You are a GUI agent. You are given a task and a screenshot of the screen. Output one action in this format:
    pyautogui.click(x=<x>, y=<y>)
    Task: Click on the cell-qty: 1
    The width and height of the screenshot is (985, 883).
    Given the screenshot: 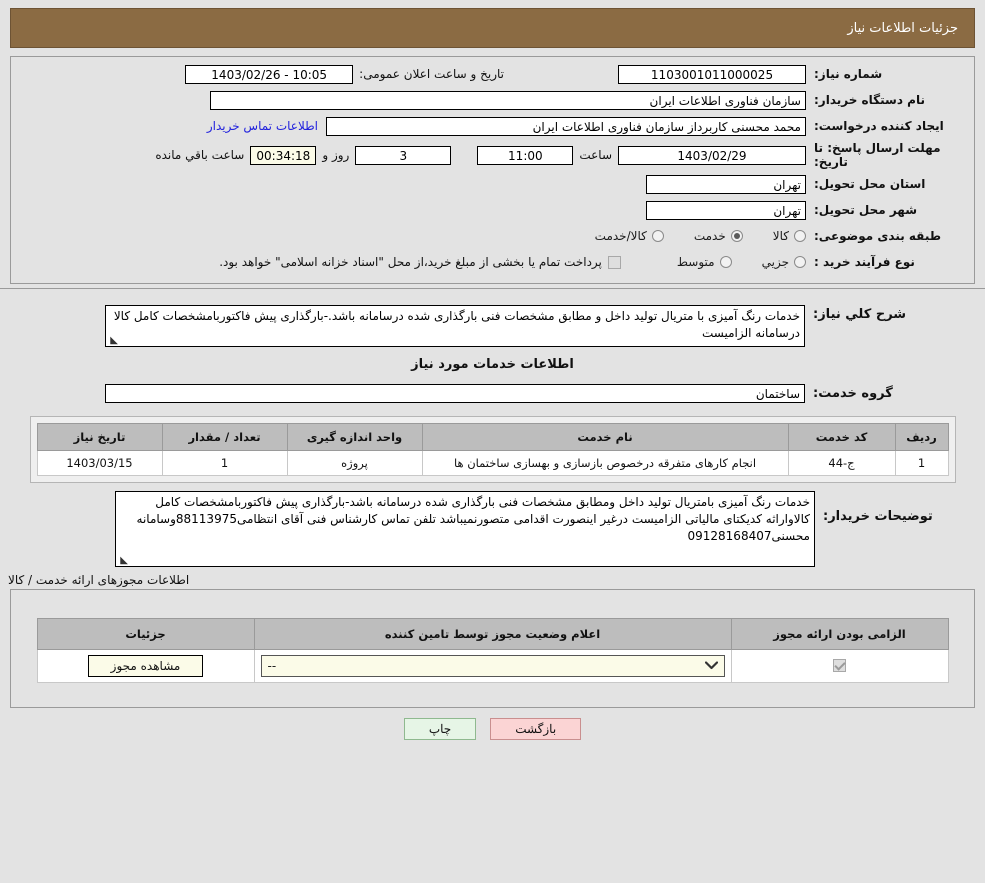 What is the action you would take?
    pyautogui.click(x=224, y=463)
    